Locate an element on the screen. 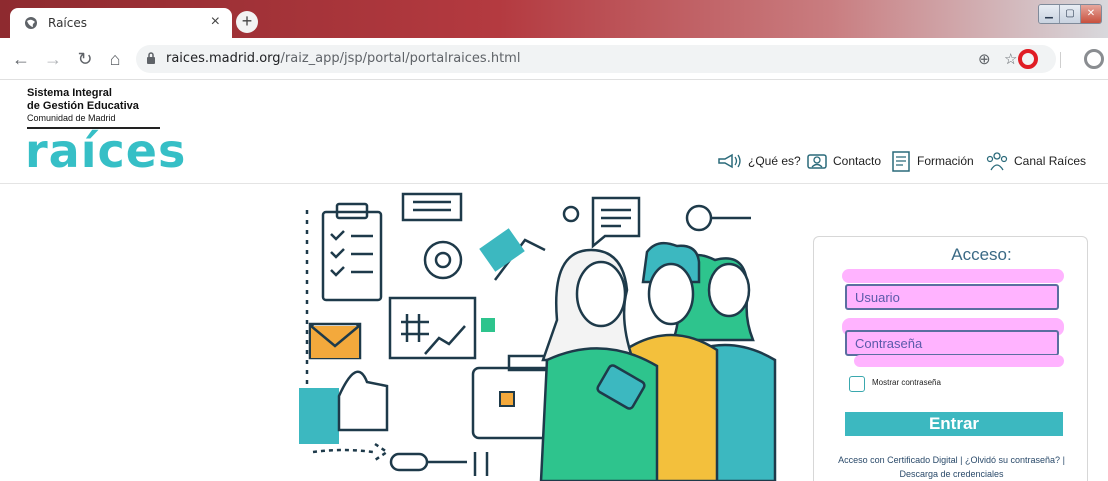  nav-label: Formación is located at coordinates (945, 161).